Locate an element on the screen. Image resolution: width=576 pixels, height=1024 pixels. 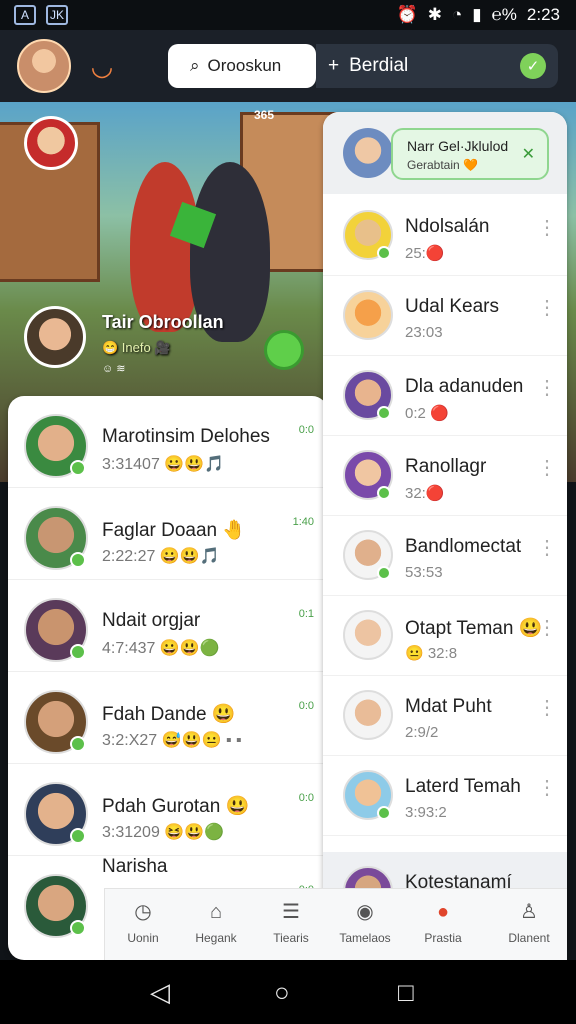
app-icon: JK is located at coordinates (57, 15).